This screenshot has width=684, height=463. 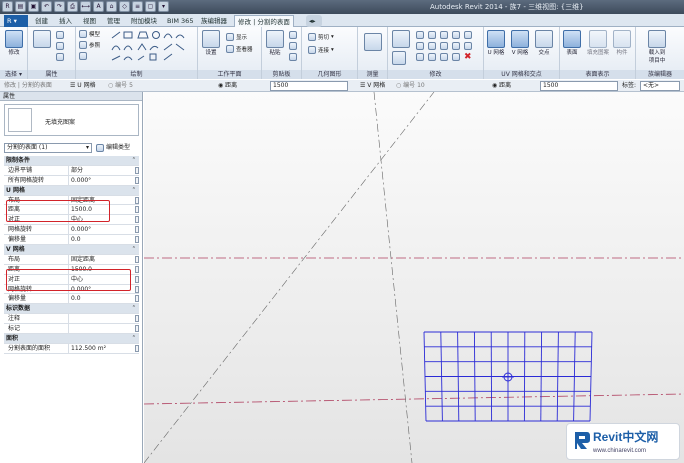 I want to click on component-toggle: 构件, so click(x=622, y=43).